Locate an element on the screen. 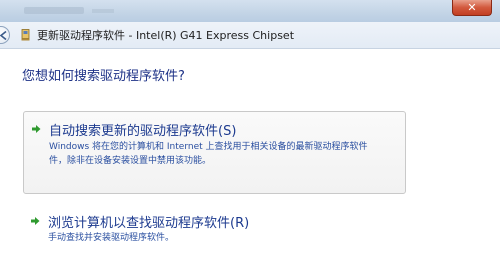 The image size is (500, 277). titlebar-blurred-area is located at coordinates (54, 10).